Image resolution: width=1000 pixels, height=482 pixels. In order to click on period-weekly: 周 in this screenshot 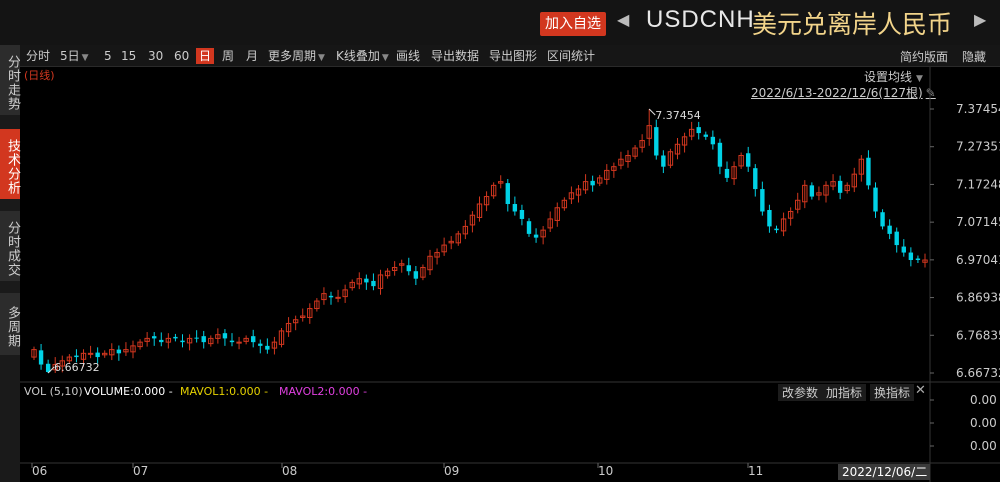, I will do `click(228, 56)`.